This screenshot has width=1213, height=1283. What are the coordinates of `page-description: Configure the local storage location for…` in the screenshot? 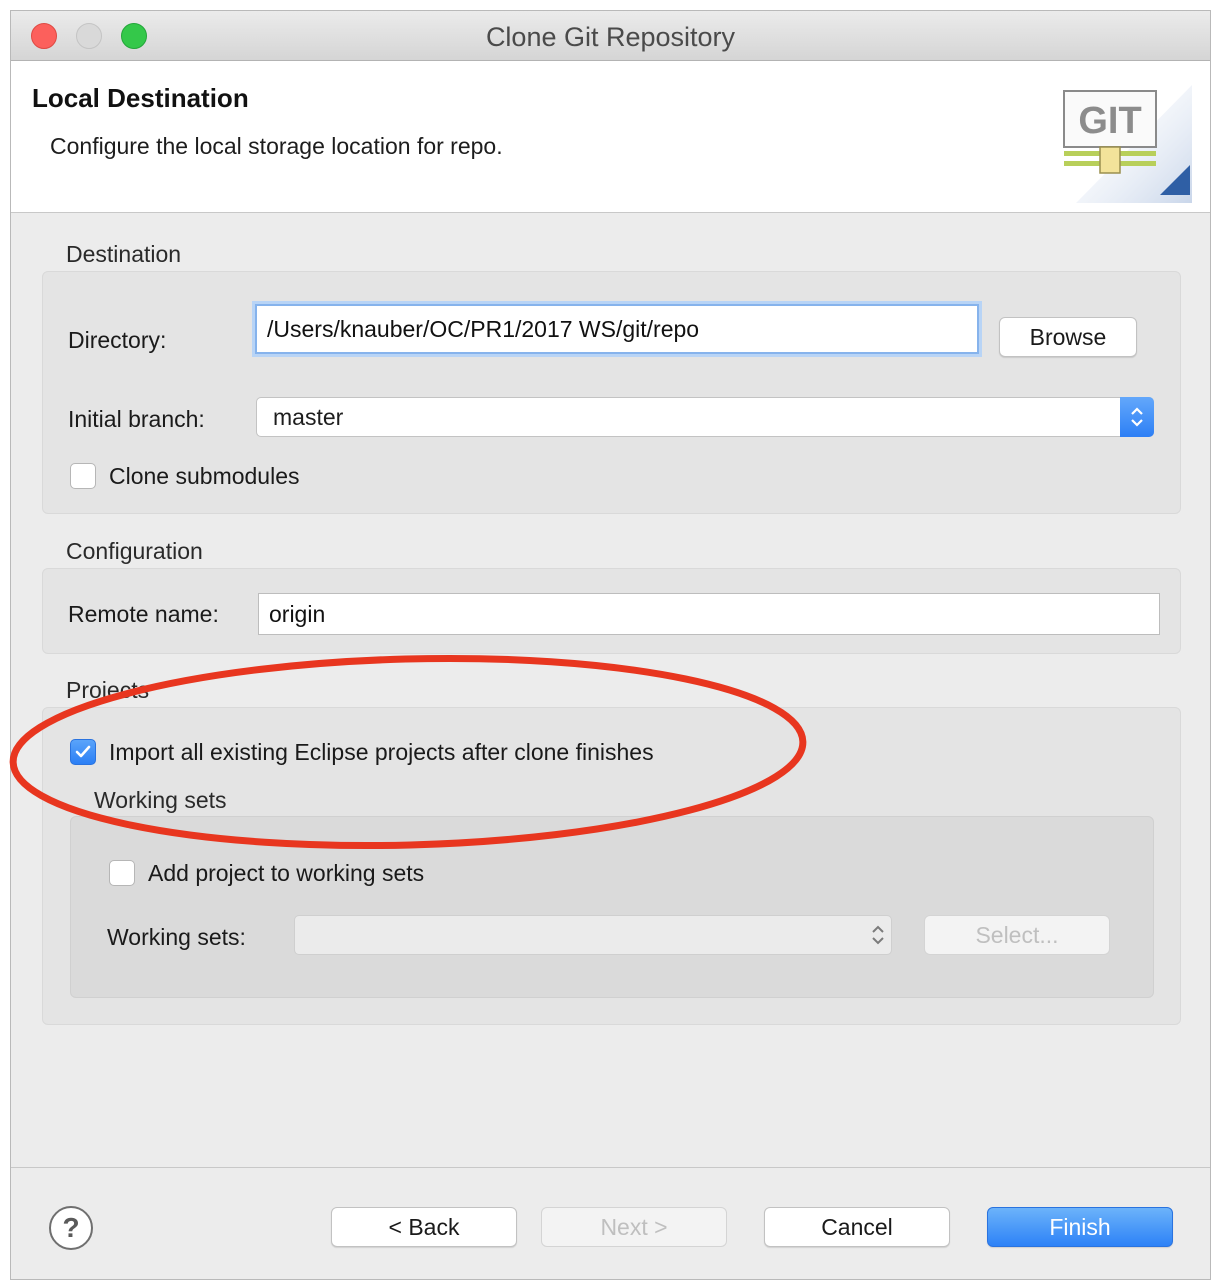 It's located at (276, 146).